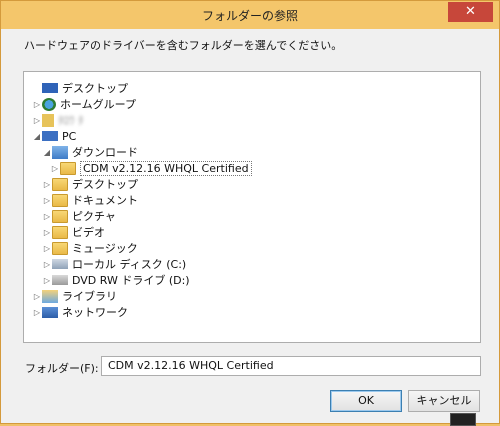 This screenshot has width=500, height=426. I want to click on tree-item-network: ▷ ネットワーク, so click(80, 312).